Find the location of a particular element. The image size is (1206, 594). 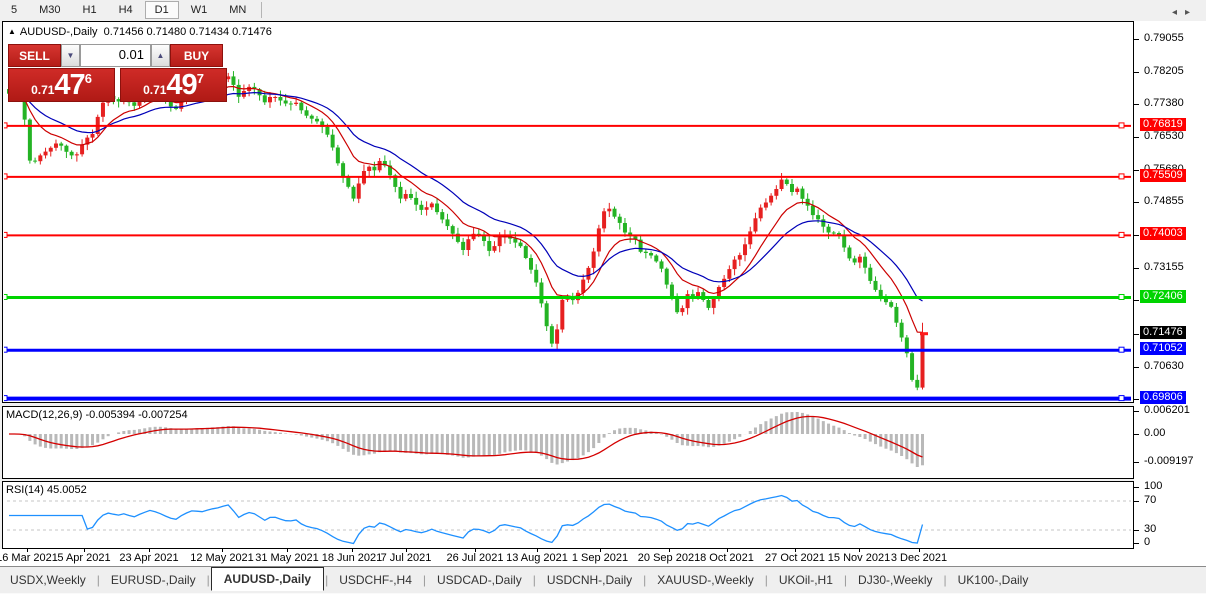

level-price-tag: 0.76819 is located at coordinates (1163, 124).